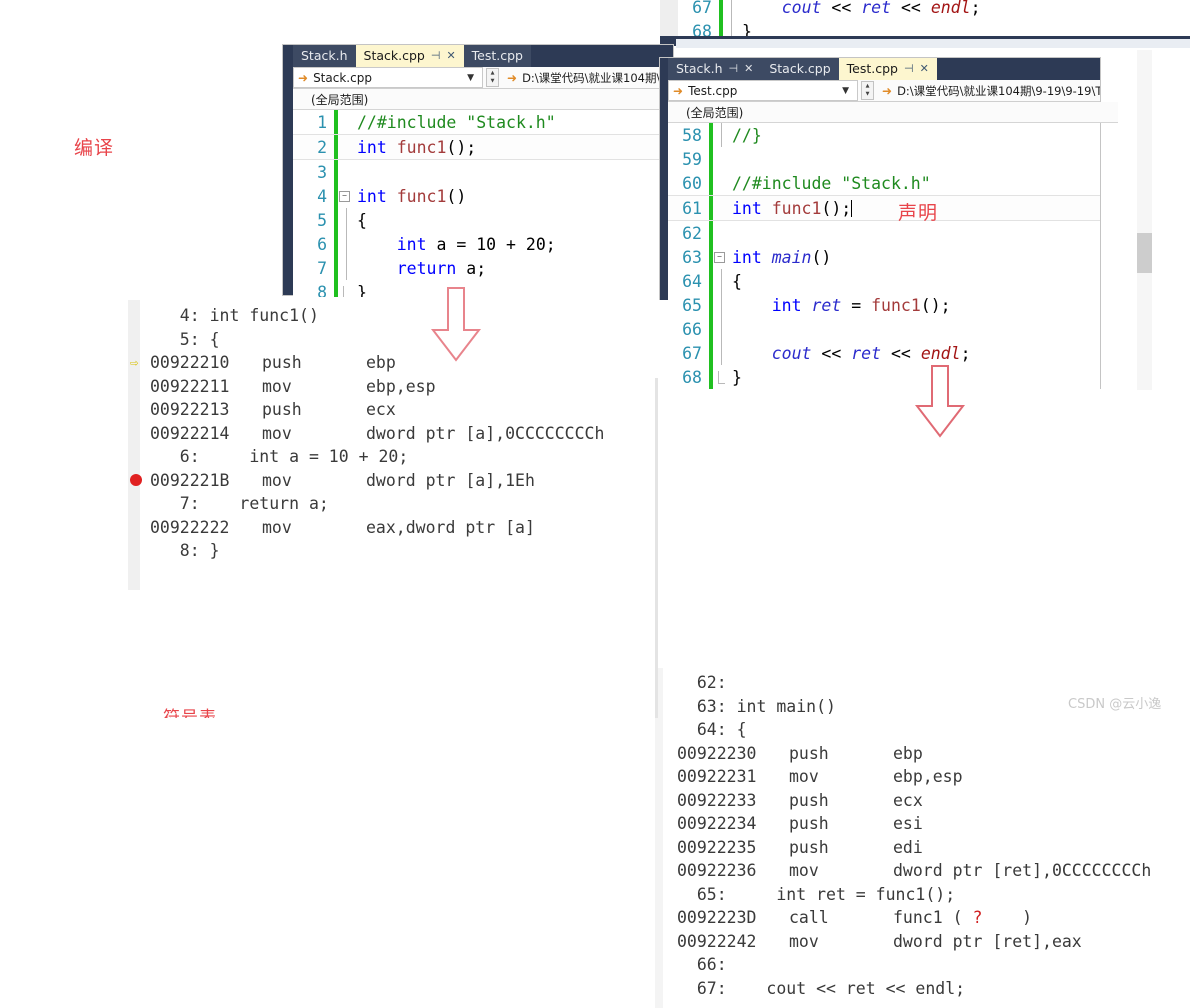 This screenshot has height=1008, width=1190. I want to click on disassembly-instruction-row: 00922234 push esi, so click(922, 824).